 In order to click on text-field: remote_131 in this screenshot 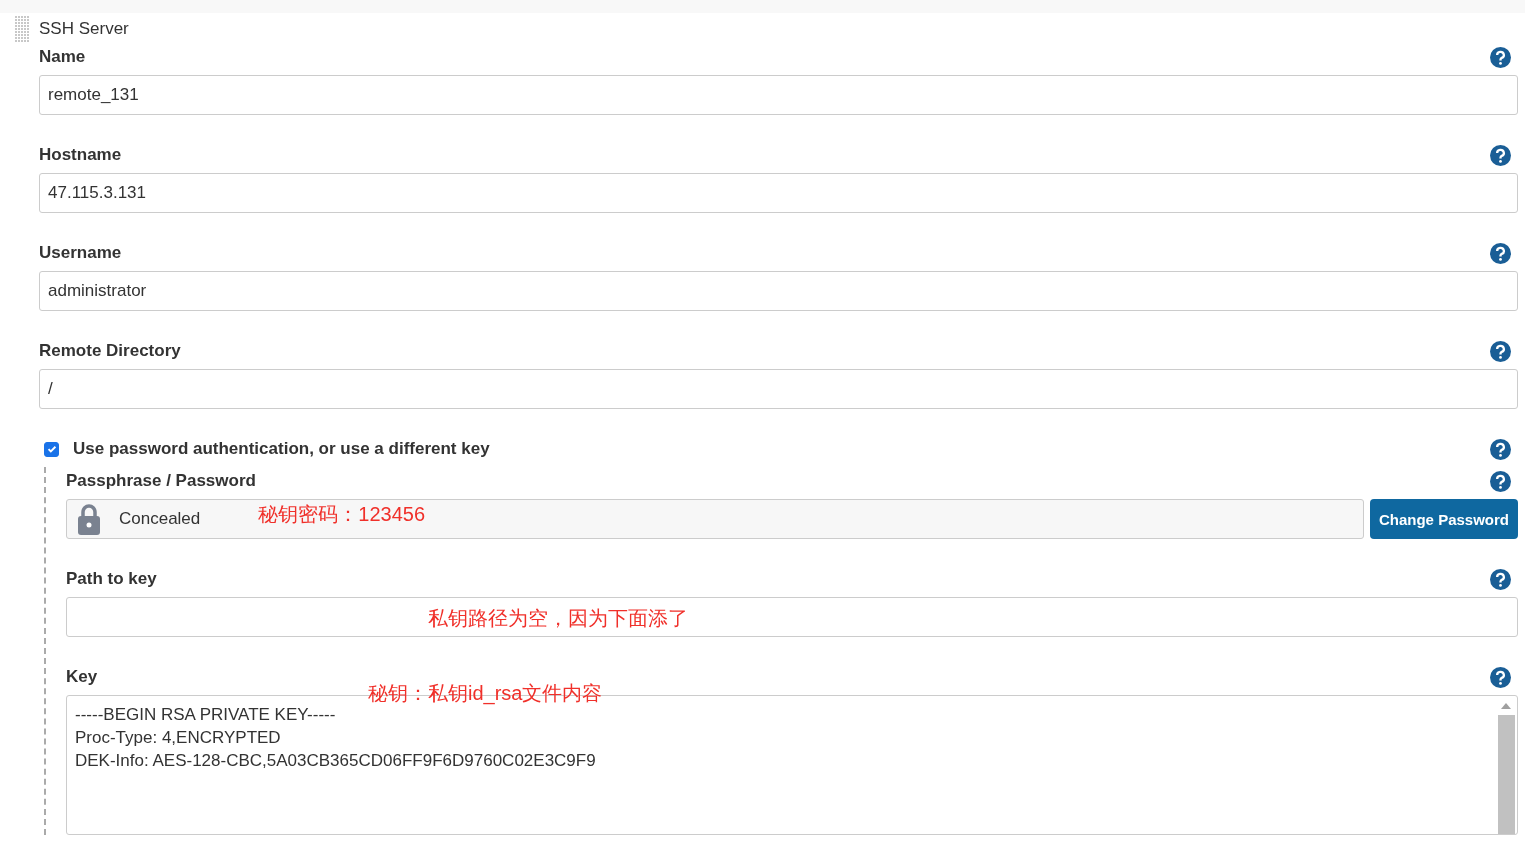, I will do `click(778, 95)`.